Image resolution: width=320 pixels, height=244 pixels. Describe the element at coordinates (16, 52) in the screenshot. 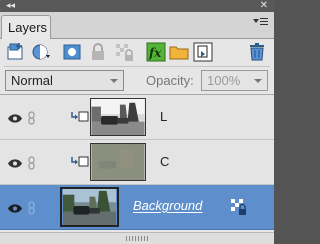

I see `new-layer-icon` at that location.